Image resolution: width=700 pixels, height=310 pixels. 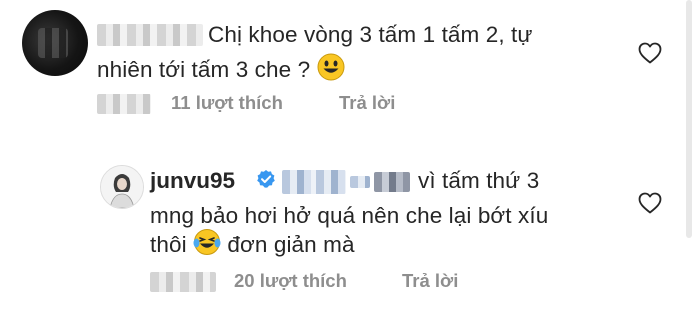 What do you see at coordinates (204, 69) in the screenshot?
I see `comment-text-line-2-content: nhiên tới tấm 3 che ?` at bounding box center [204, 69].